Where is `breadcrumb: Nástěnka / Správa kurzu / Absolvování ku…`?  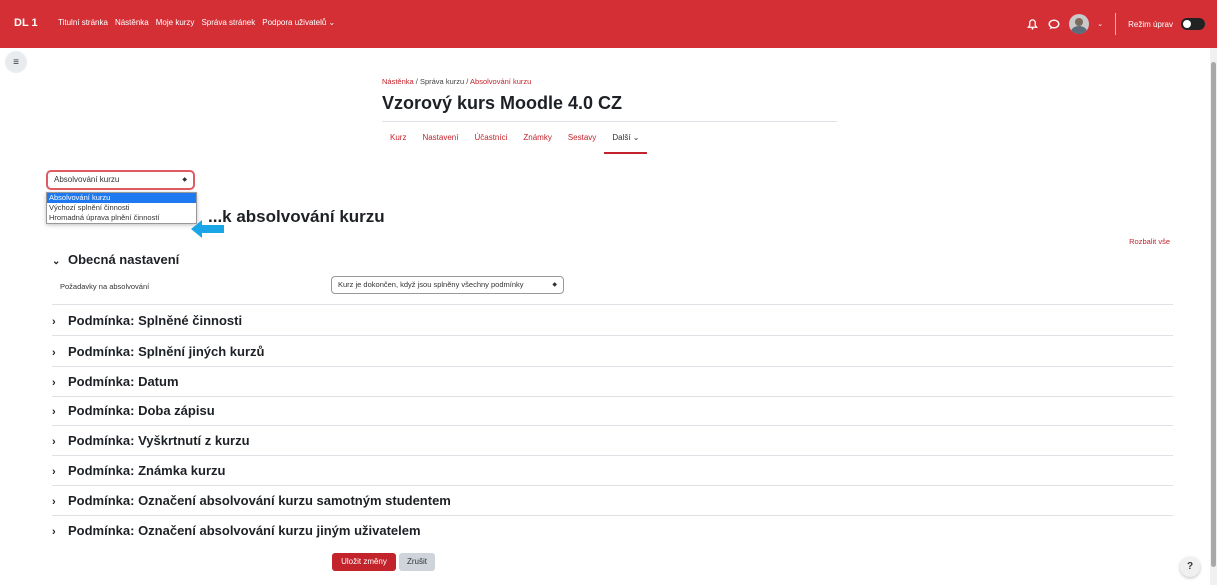 breadcrumb: Nástěnka / Správa kurzu / Absolvování ku… is located at coordinates (456, 81).